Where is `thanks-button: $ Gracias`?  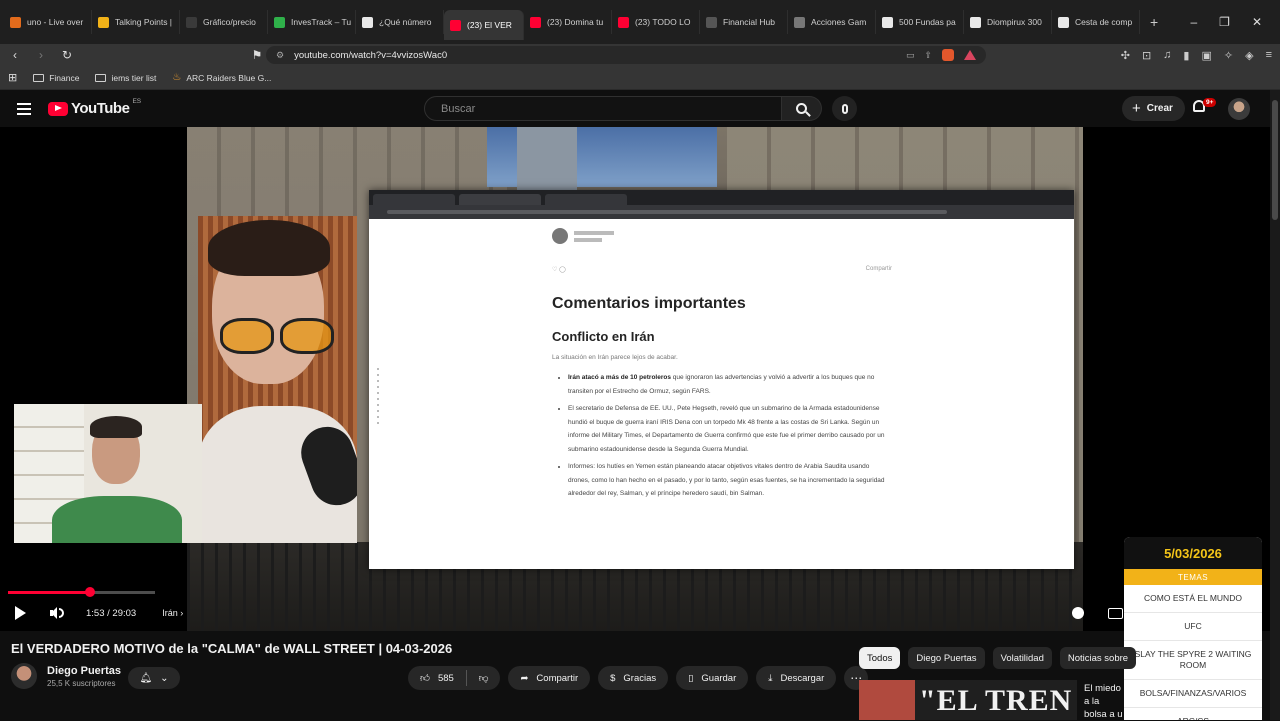 thanks-button: $ Gracias is located at coordinates (633, 678).